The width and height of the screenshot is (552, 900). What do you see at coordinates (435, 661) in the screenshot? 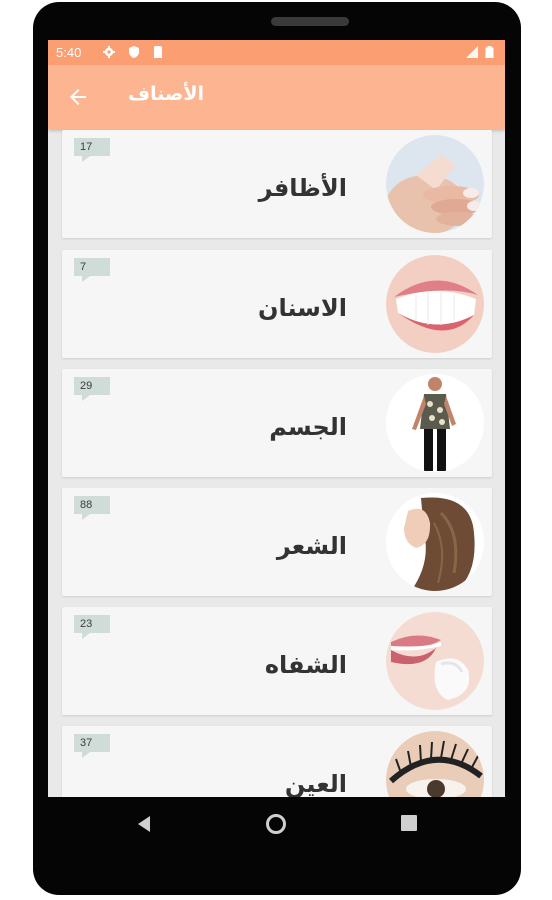
I see `category-image-lips` at bounding box center [435, 661].